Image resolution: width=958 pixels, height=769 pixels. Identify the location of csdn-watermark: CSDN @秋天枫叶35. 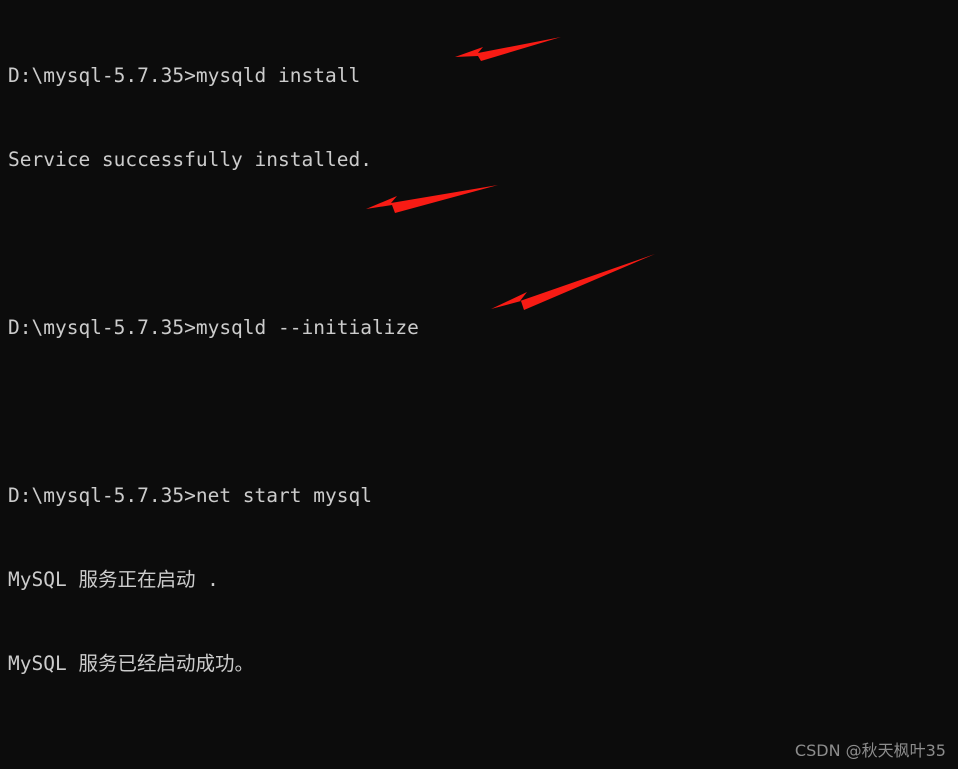
(870, 750).